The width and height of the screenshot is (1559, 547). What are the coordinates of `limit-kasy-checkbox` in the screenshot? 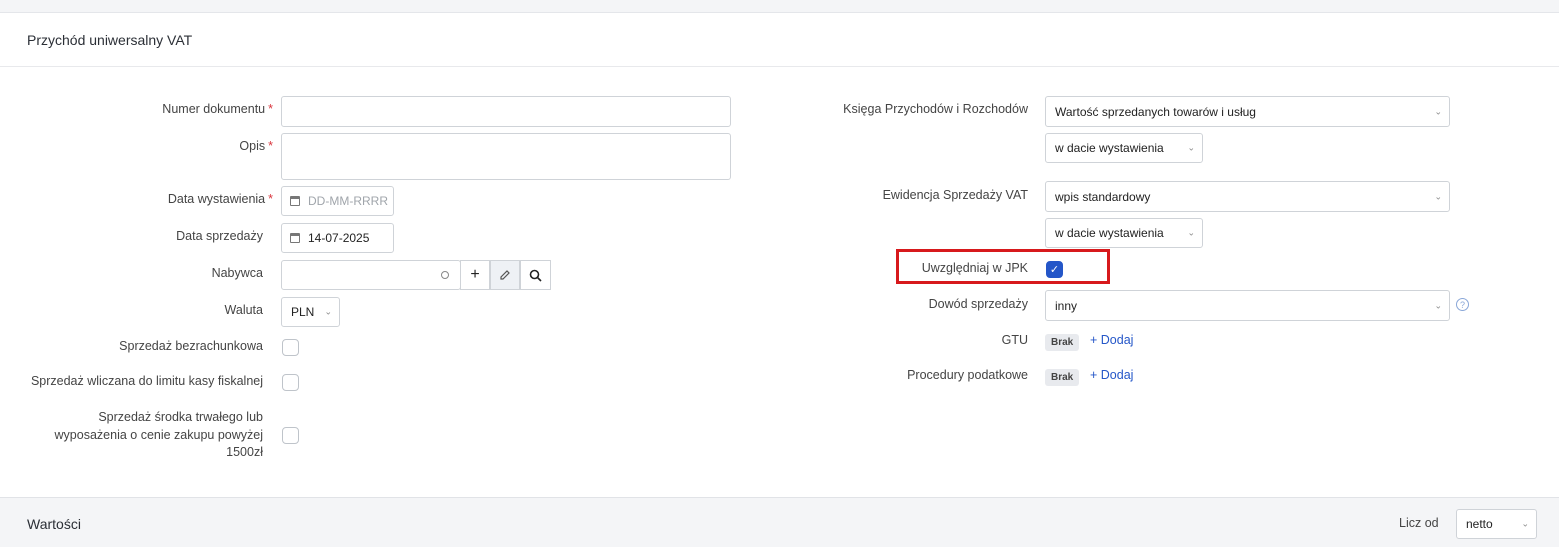 It's located at (290, 382).